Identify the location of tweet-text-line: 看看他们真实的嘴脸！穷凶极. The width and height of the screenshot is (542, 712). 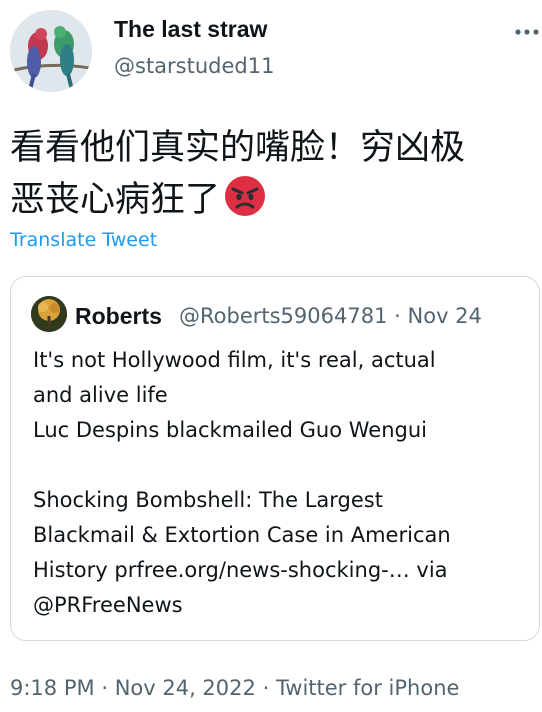
(238, 148).